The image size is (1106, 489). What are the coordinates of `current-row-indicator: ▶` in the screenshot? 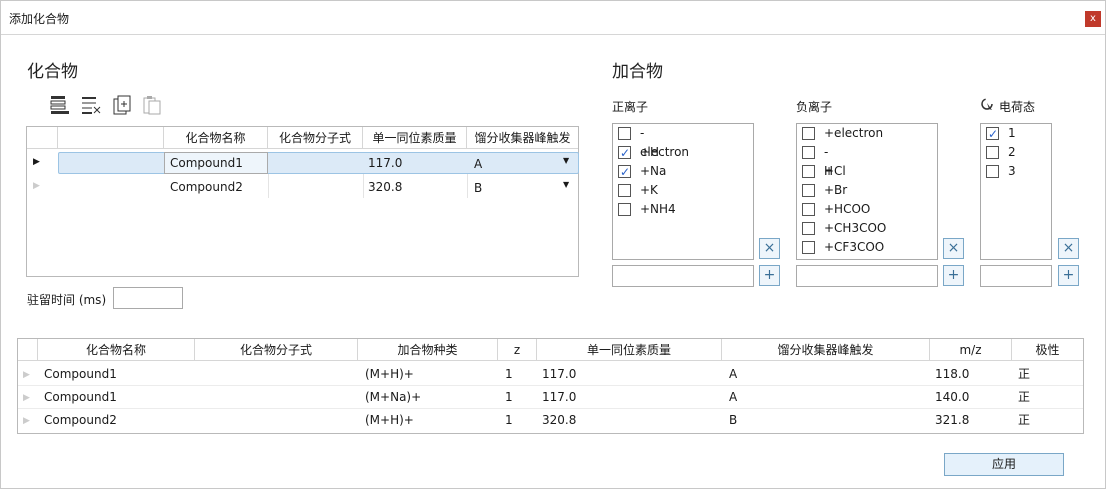 It's located at (36, 162).